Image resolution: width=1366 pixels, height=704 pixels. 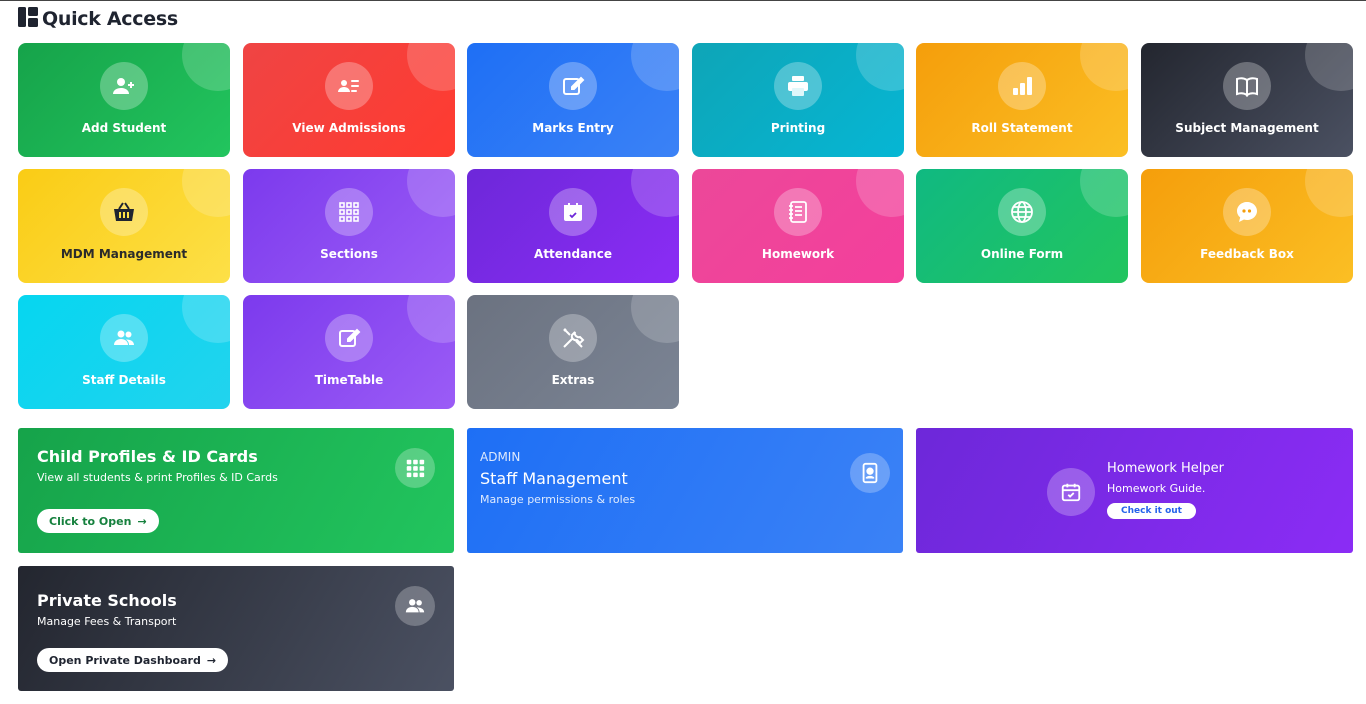 I want to click on tools-icon, so click(x=573, y=338).